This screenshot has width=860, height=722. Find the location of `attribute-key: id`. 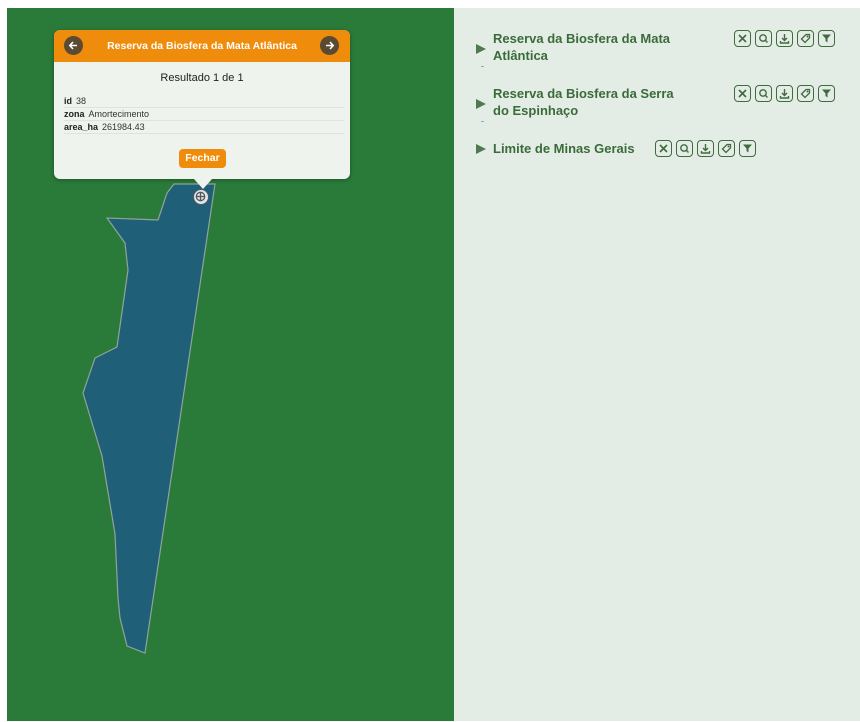

attribute-key: id is located at coordinates (68, 101).